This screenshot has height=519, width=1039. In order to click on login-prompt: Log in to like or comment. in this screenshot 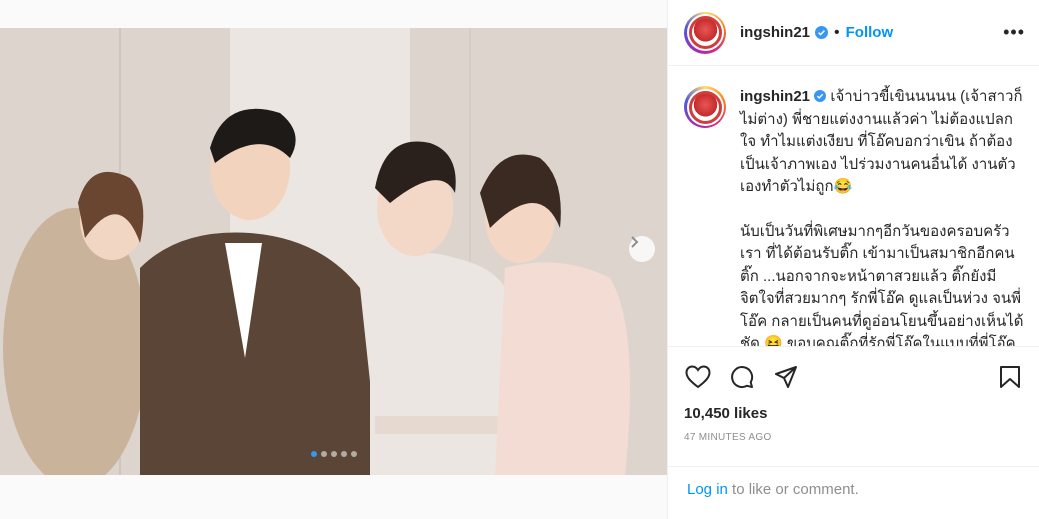, I will do `click(853, 488)`.